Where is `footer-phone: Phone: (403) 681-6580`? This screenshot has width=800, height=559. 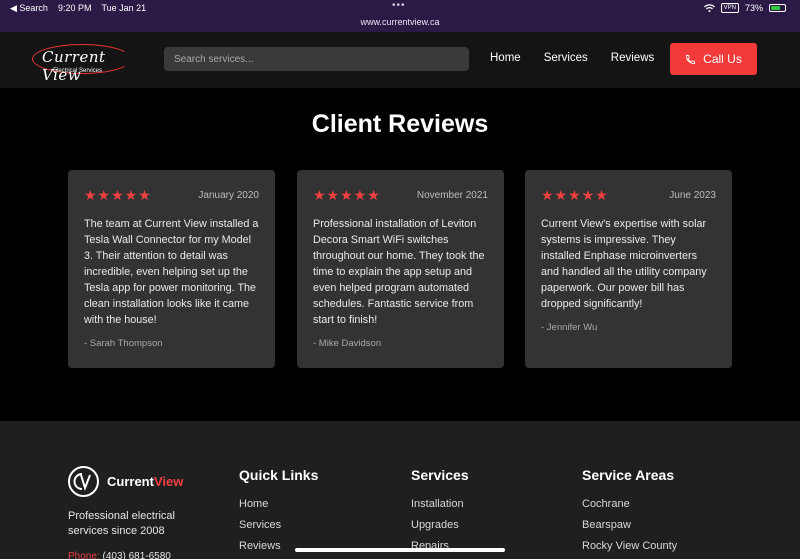
footer-phone: Phone: (403) 681-6580 is located at coordinates (119, 555).